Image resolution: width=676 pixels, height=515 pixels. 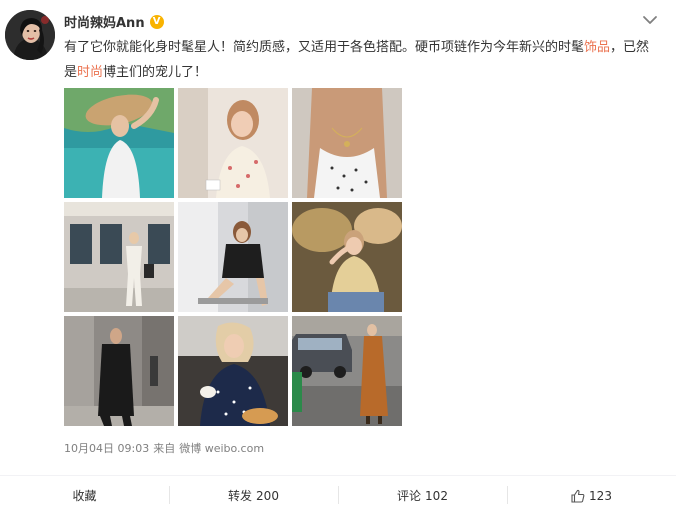 I want to click on favorite-button: 收藏, so click(x=84, y=495).